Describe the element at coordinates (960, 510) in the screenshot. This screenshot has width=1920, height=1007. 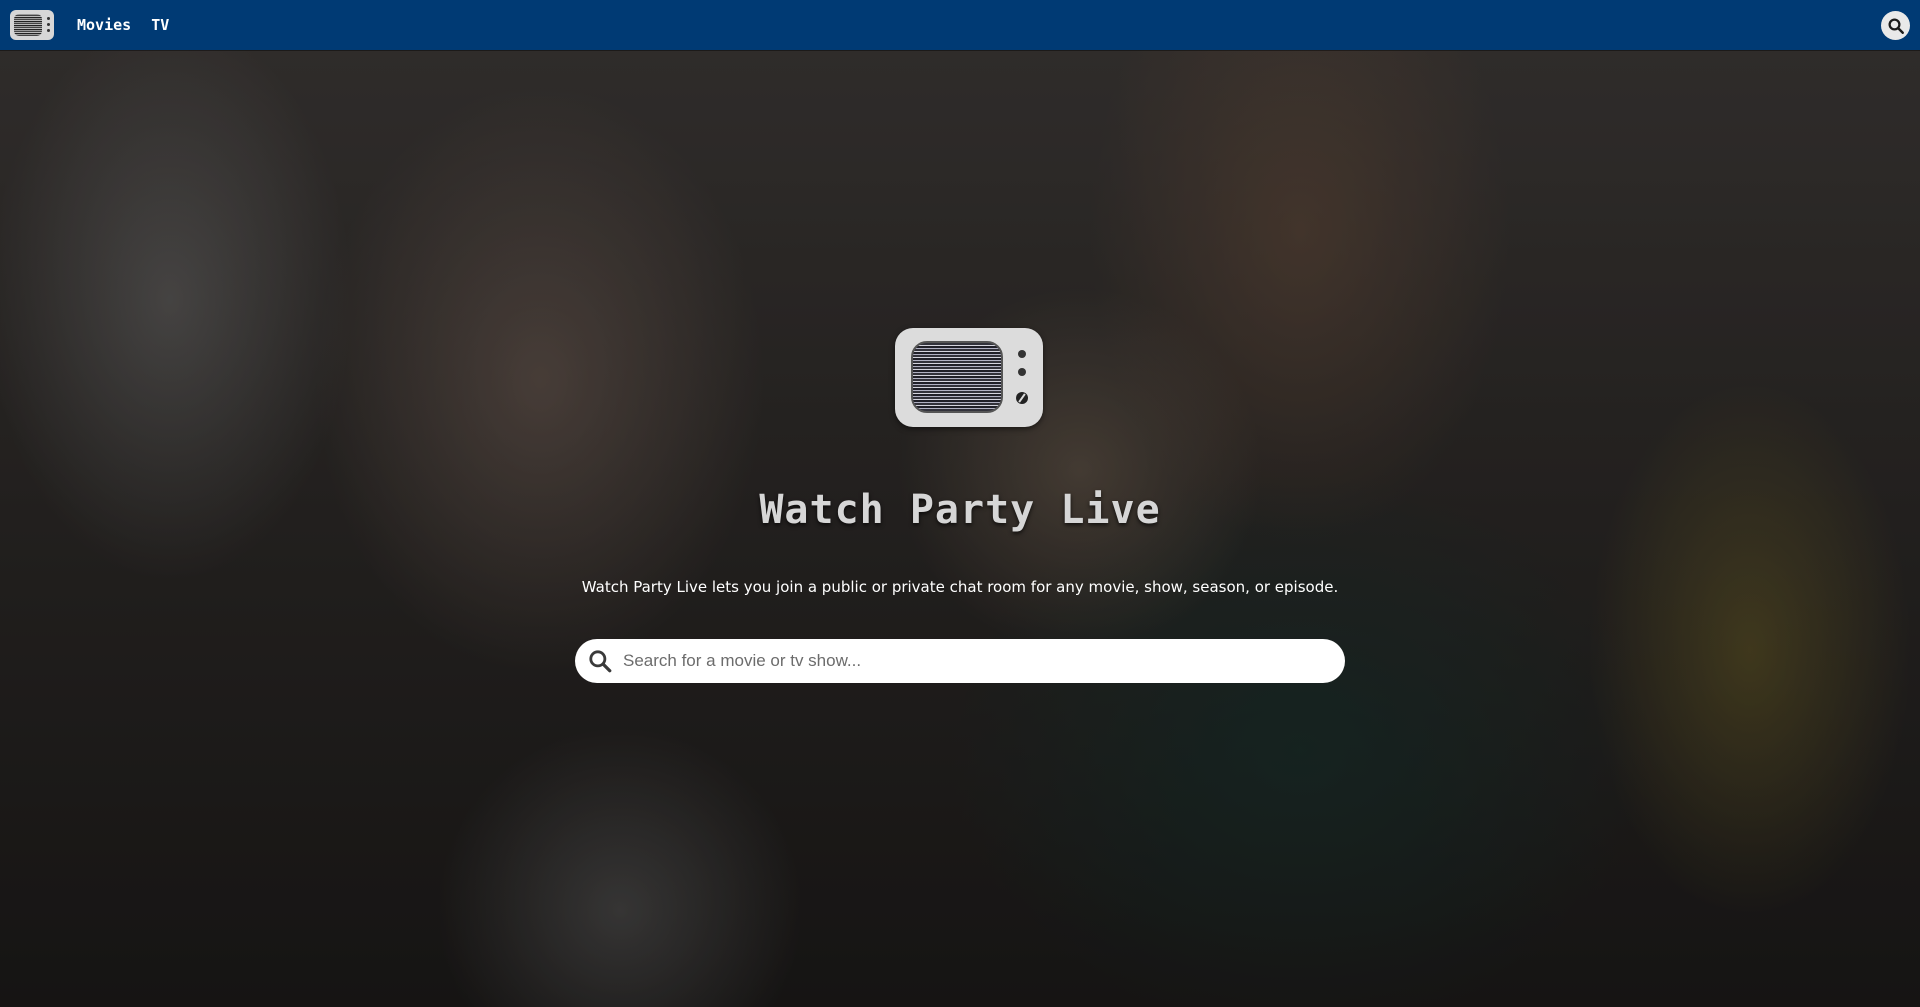
I see `page-title: Watch Party Live` at that location.